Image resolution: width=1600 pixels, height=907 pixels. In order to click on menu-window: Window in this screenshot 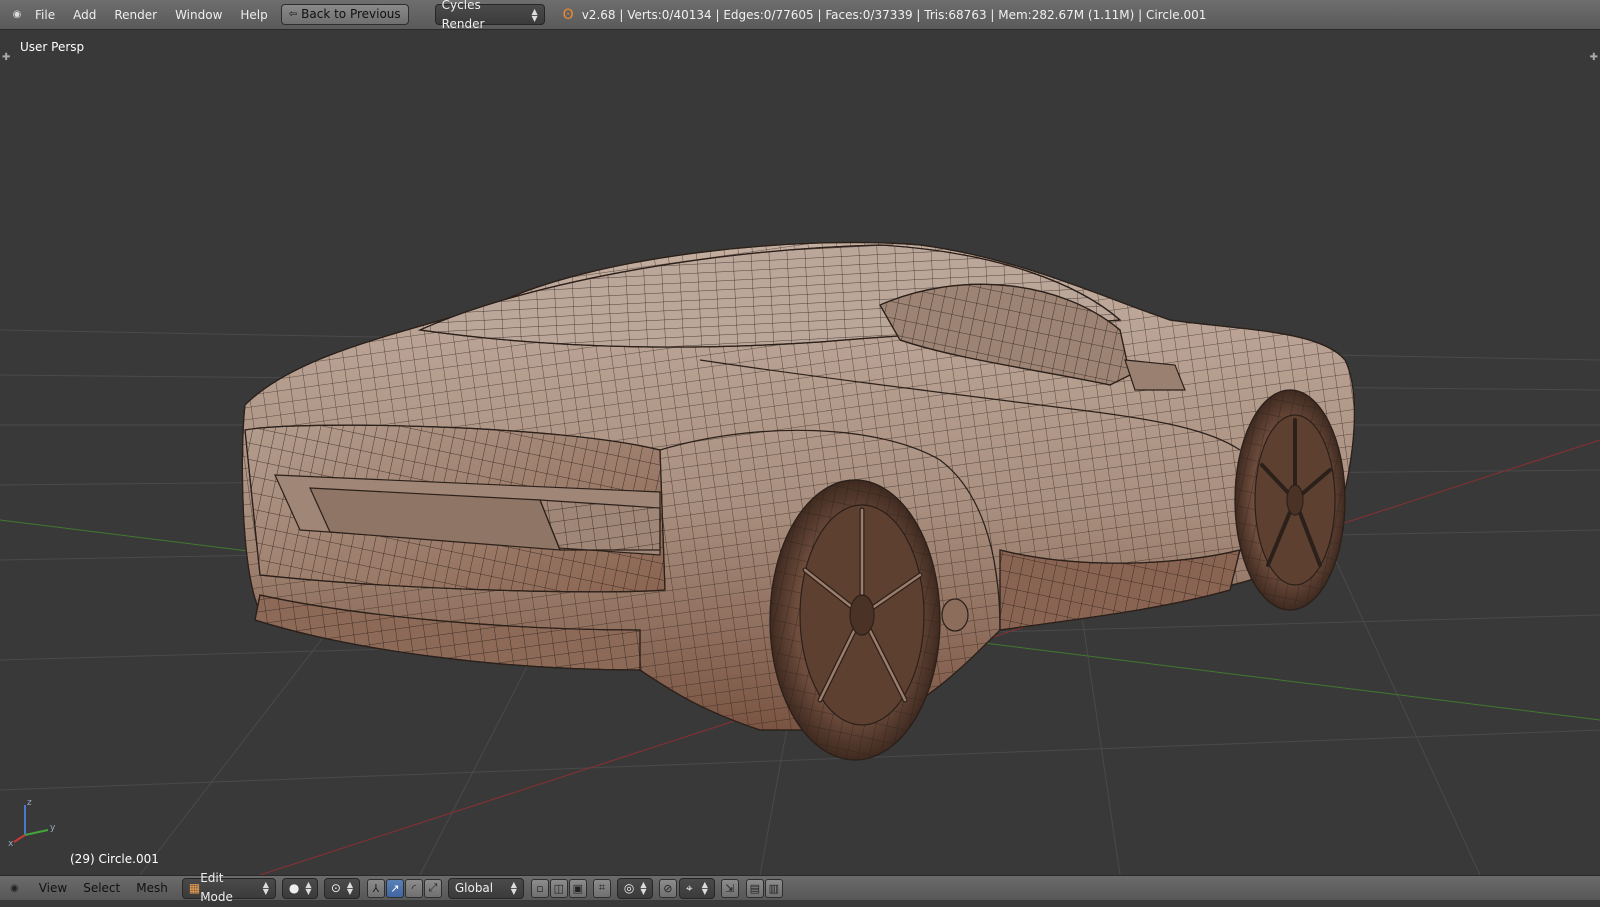, I will do `click(198, 15)`.